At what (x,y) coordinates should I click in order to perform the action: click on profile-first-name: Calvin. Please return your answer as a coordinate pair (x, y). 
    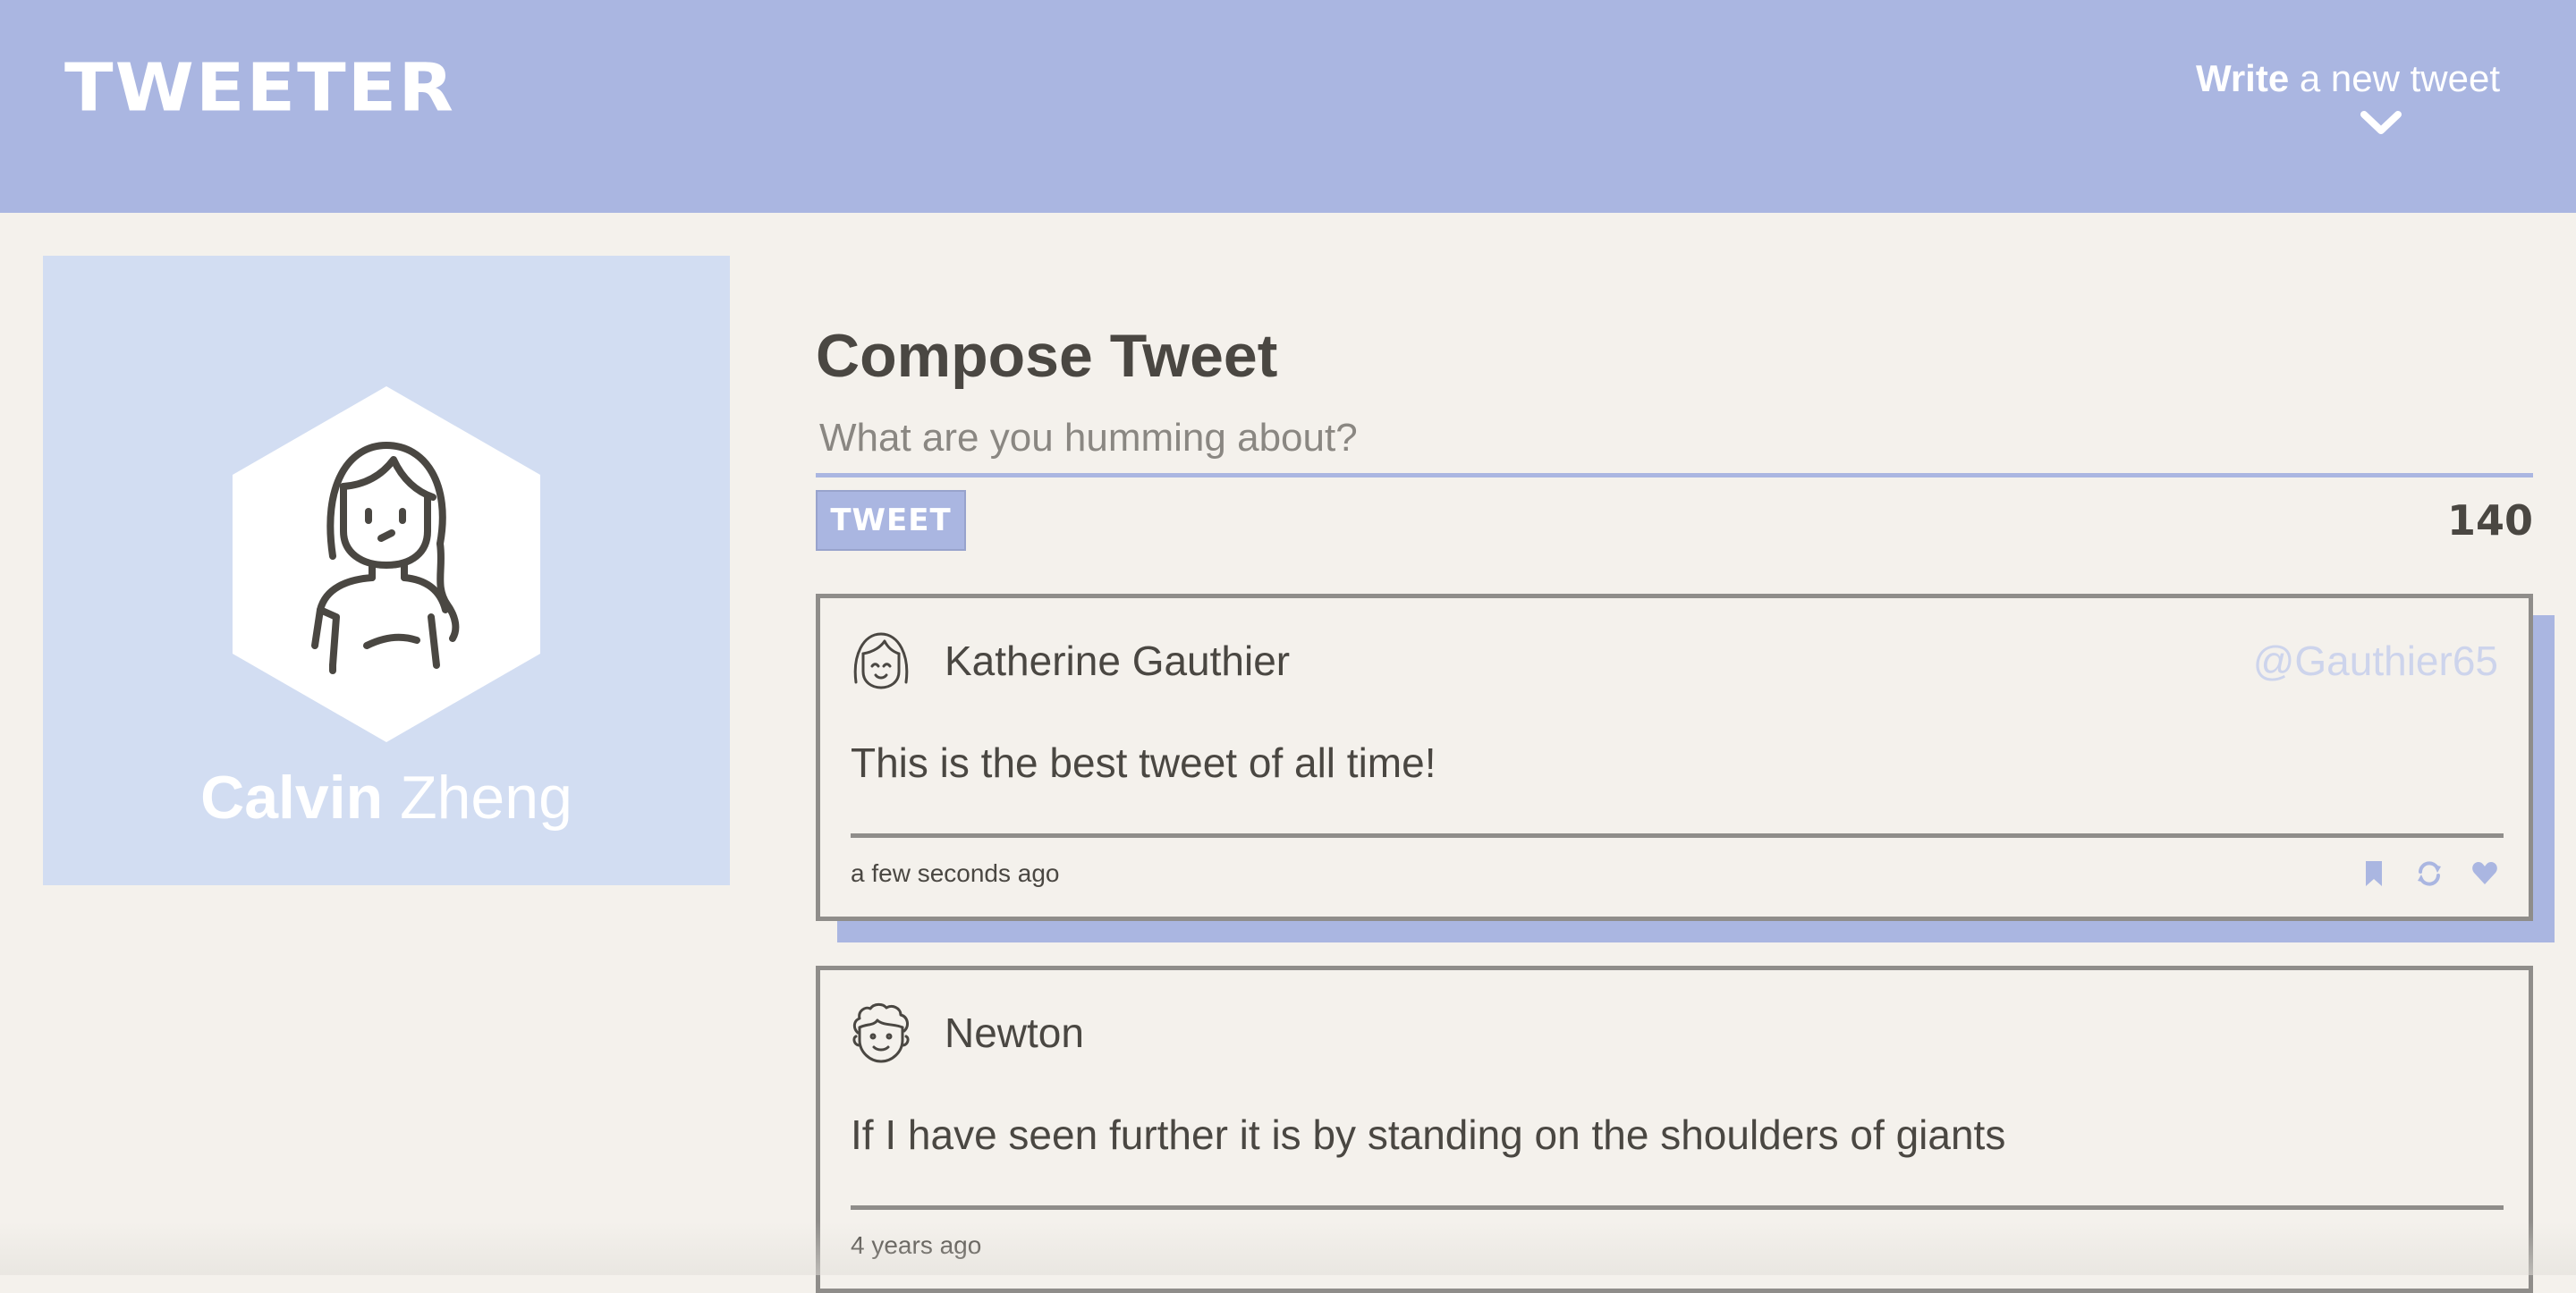
    Looking at the image, I should click on (292, 798).